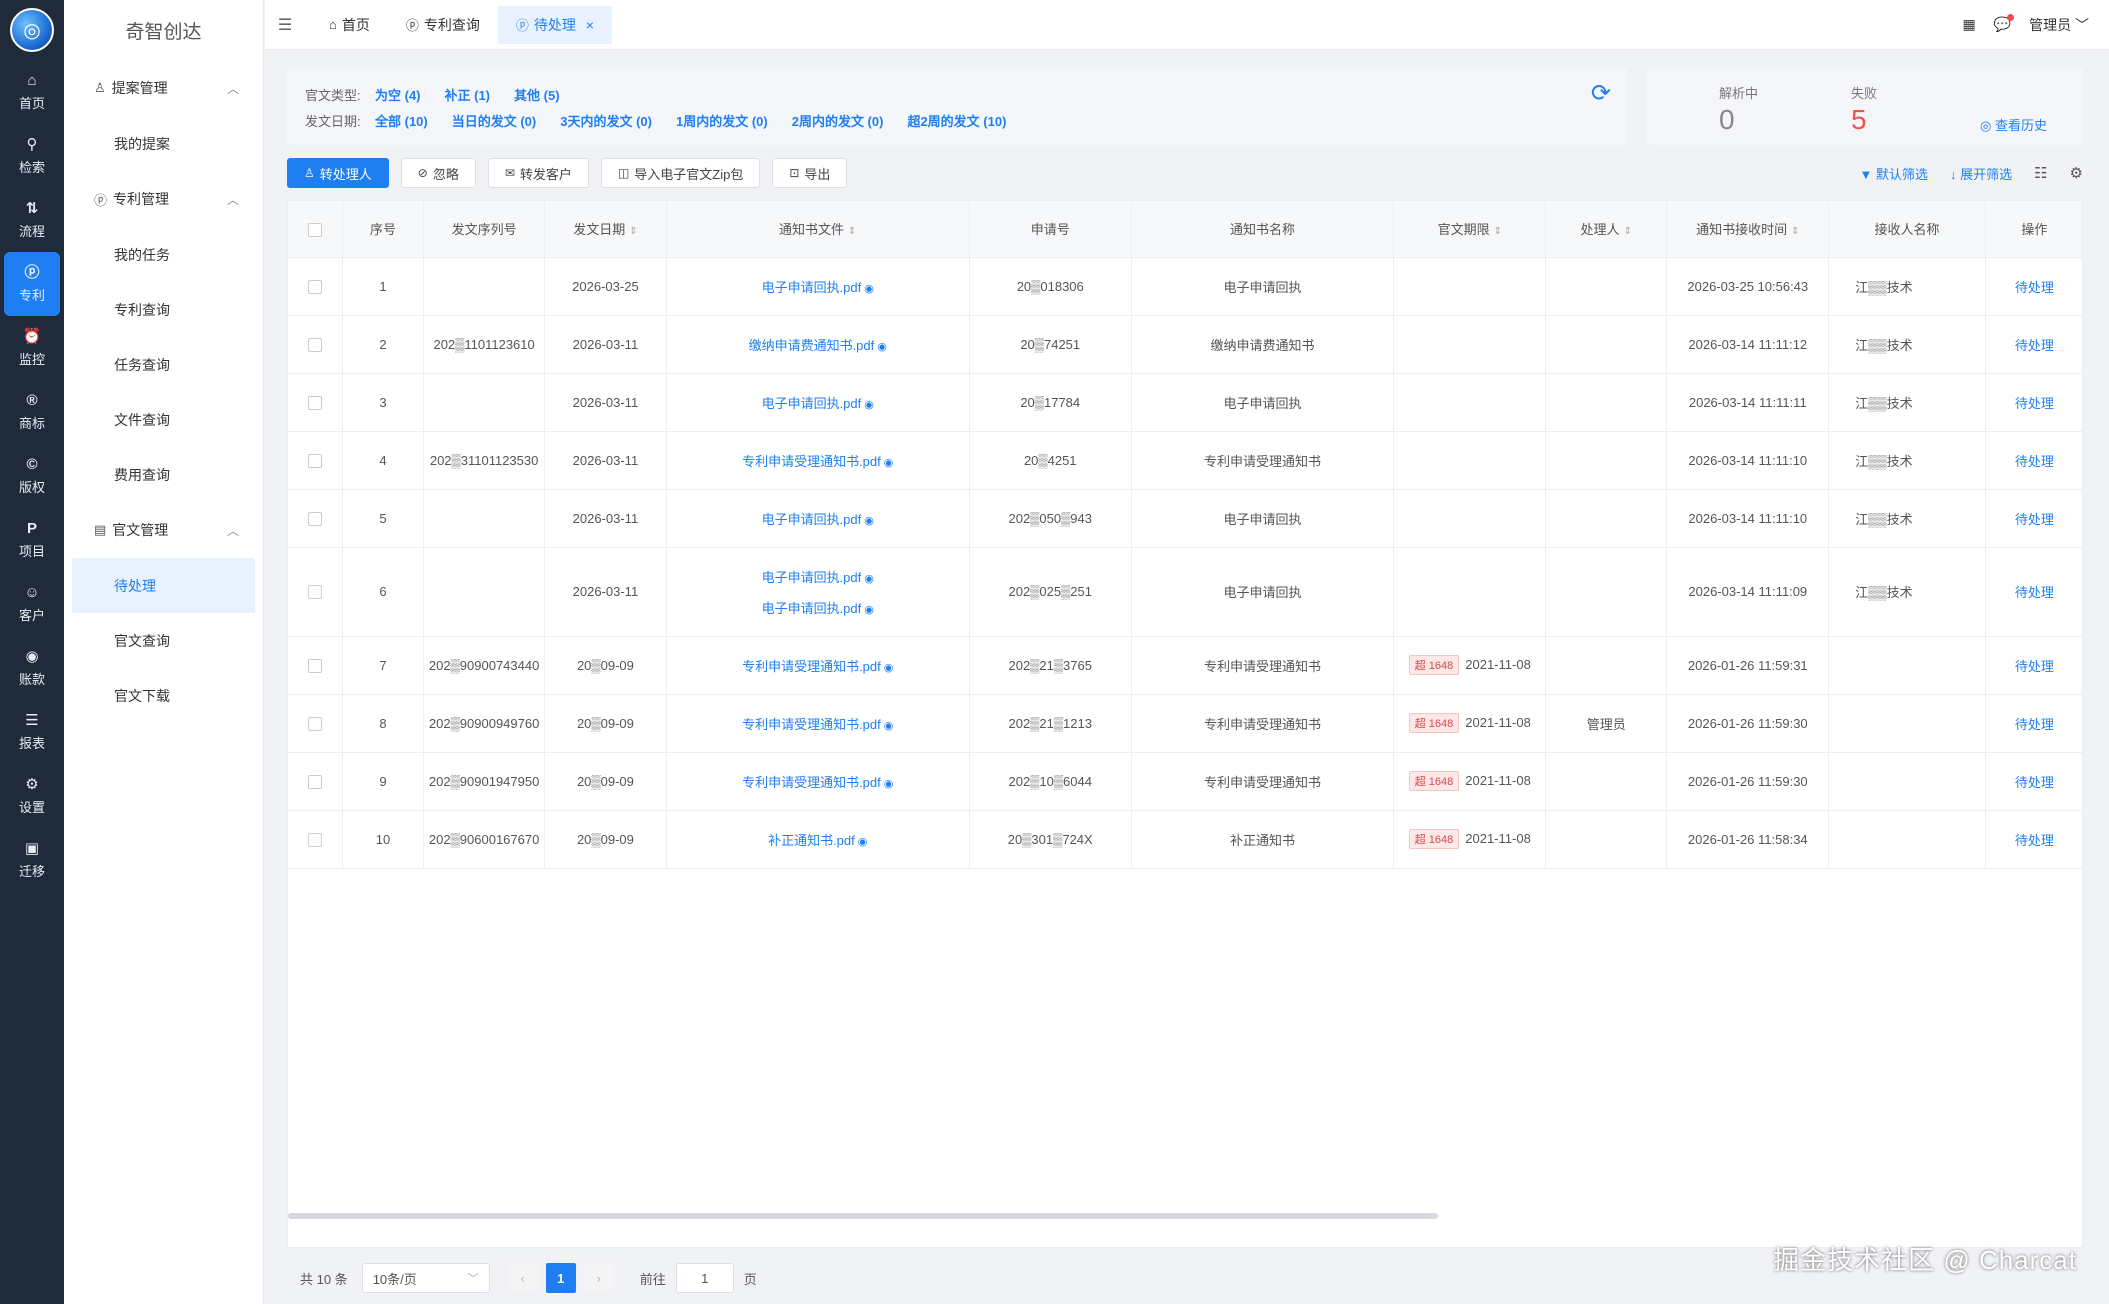 The image size is (2109, 1304). What do you see at coordinates (1606, 229) in the screenshot?
I see `column-header: 处理人 ⇕` at bounding box center [1606, 229].